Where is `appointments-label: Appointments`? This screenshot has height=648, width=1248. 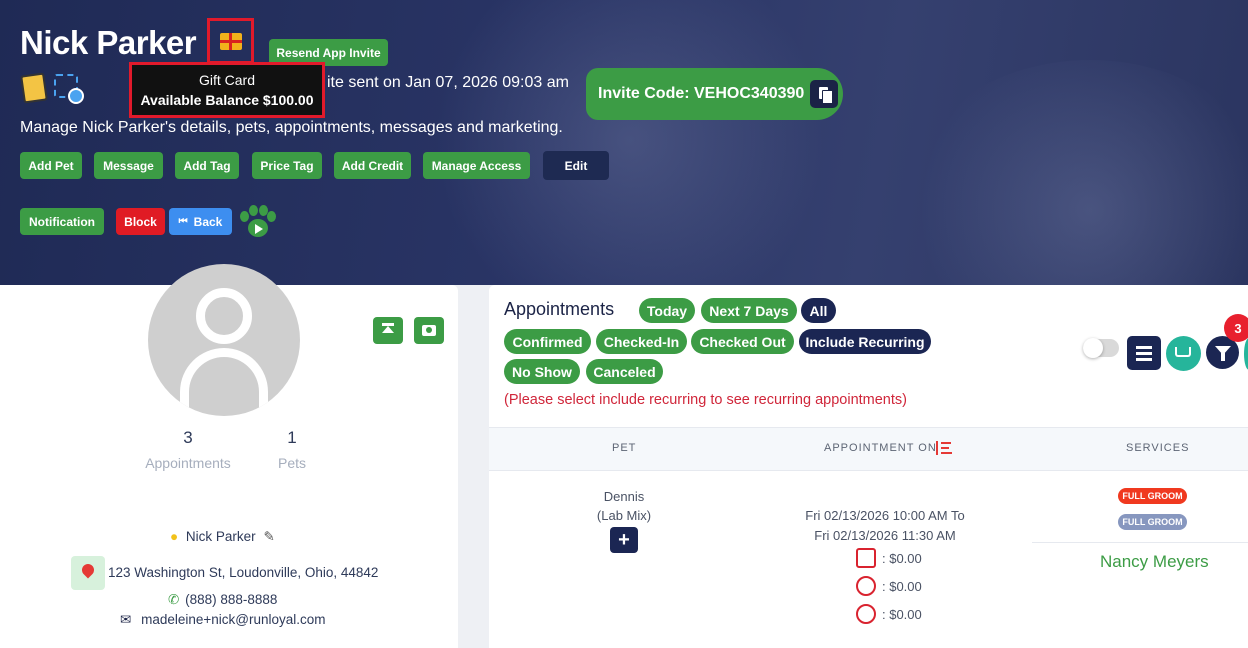
appointments-label: Appointments is located at coordinates (188, 463).